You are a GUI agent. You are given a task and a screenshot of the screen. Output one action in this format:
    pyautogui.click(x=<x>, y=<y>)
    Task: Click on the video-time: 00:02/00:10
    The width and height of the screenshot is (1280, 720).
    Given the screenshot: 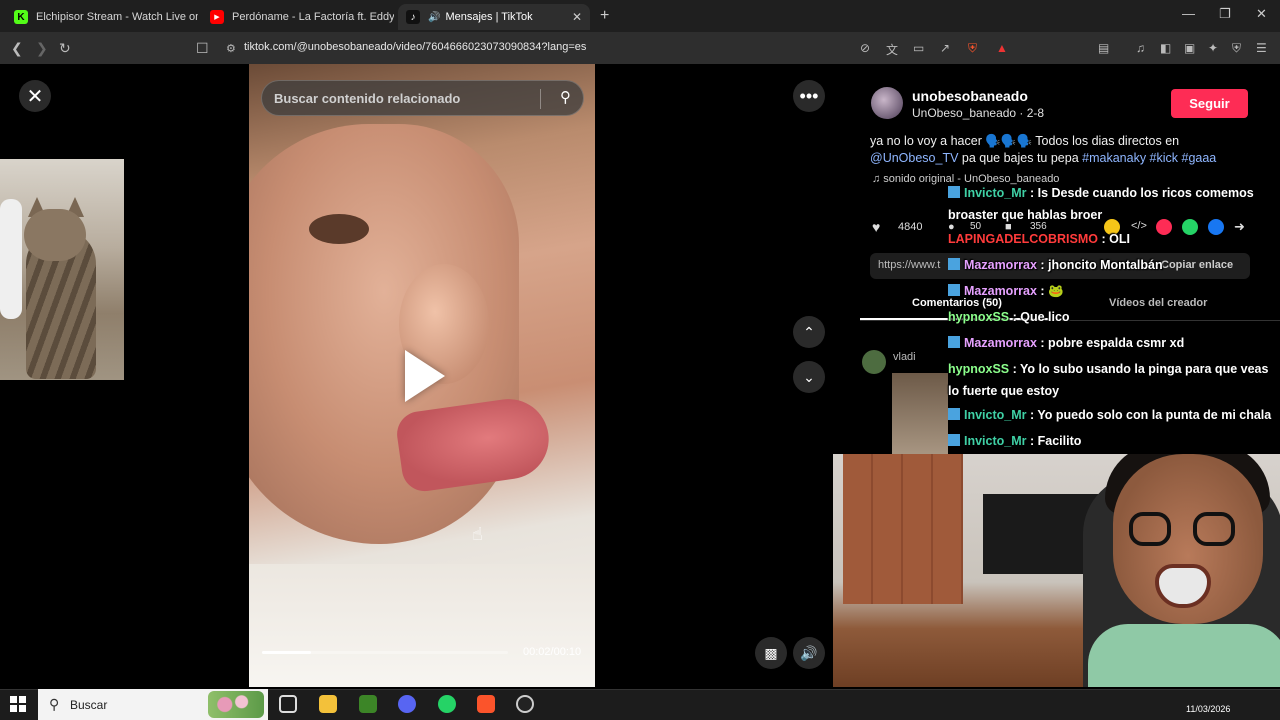 What is the action you would take?
    pyautogui.click(x=552, y=652)
    